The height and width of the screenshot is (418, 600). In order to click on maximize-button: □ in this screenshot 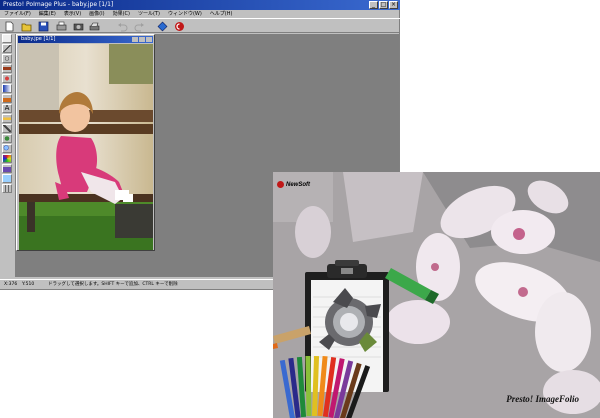, I will do `click(383, 5)`.